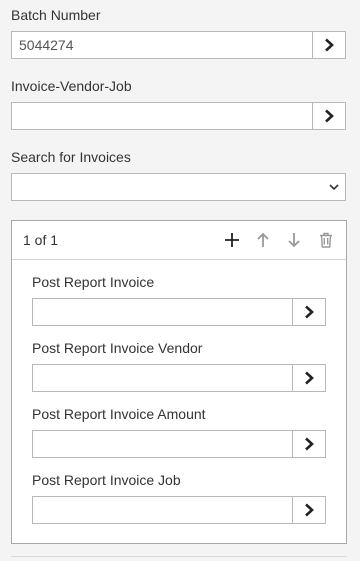 Image resolution: width=360 pixels, height=561 pixels. I want to click on post-report-invoice-job-label: Post Report Invoice Job, so click(106, 480).